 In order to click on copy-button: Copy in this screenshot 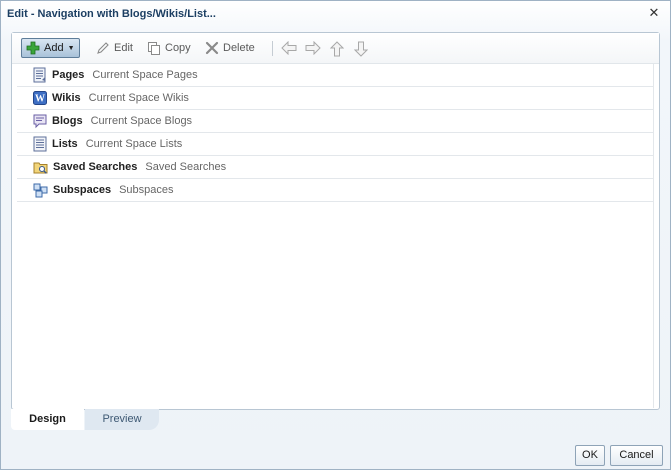, I will do `click(169, 48)`.